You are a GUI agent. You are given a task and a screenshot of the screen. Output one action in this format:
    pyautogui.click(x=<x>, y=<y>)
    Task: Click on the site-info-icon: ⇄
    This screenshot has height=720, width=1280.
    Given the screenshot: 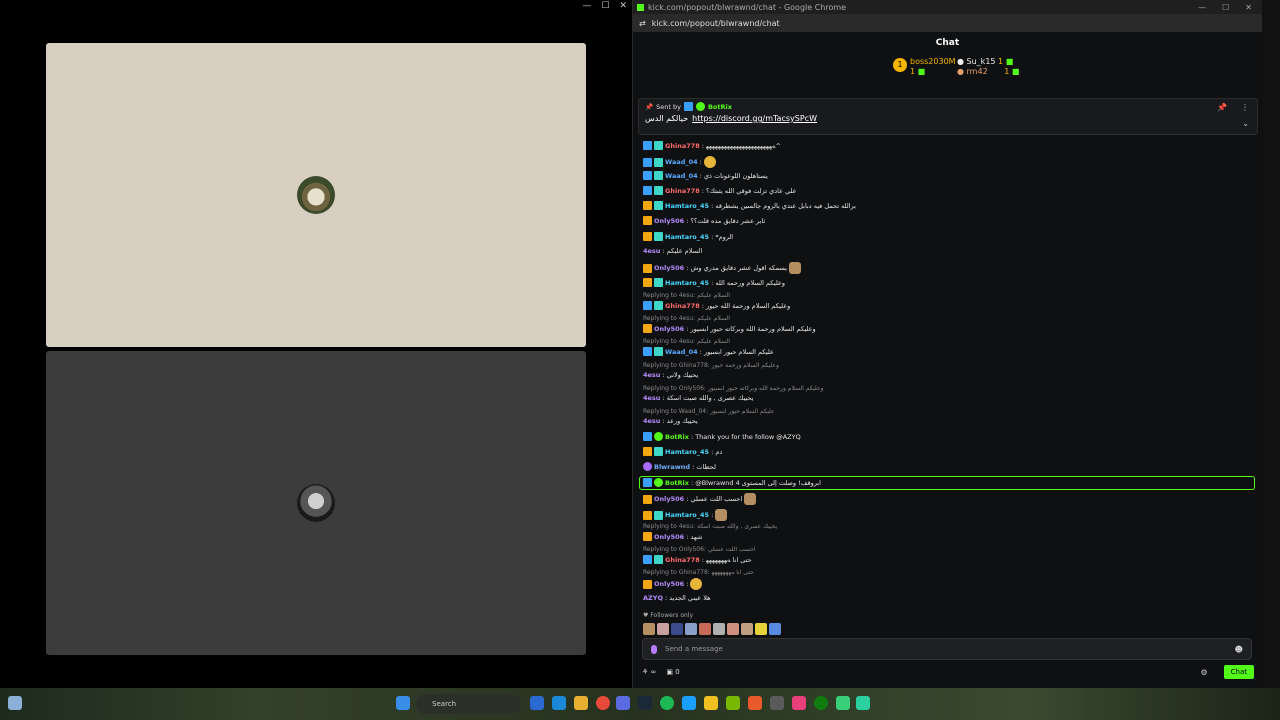 What is the action you would take?
    pyautogui.click(x=642, y=23)
    